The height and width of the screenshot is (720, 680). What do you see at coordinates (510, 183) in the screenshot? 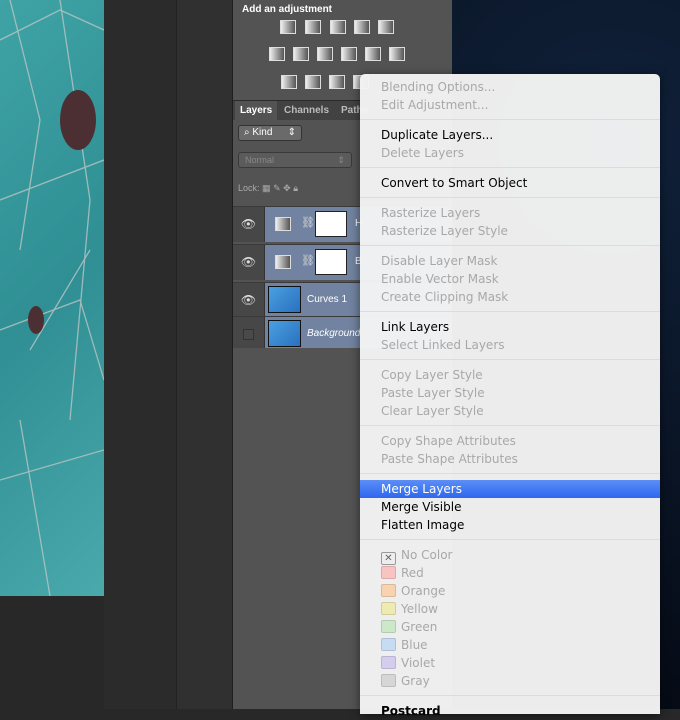
I see `menu-item-convert-to-smart-object: Convert to Smart Object` at bounding box center [510, 183].